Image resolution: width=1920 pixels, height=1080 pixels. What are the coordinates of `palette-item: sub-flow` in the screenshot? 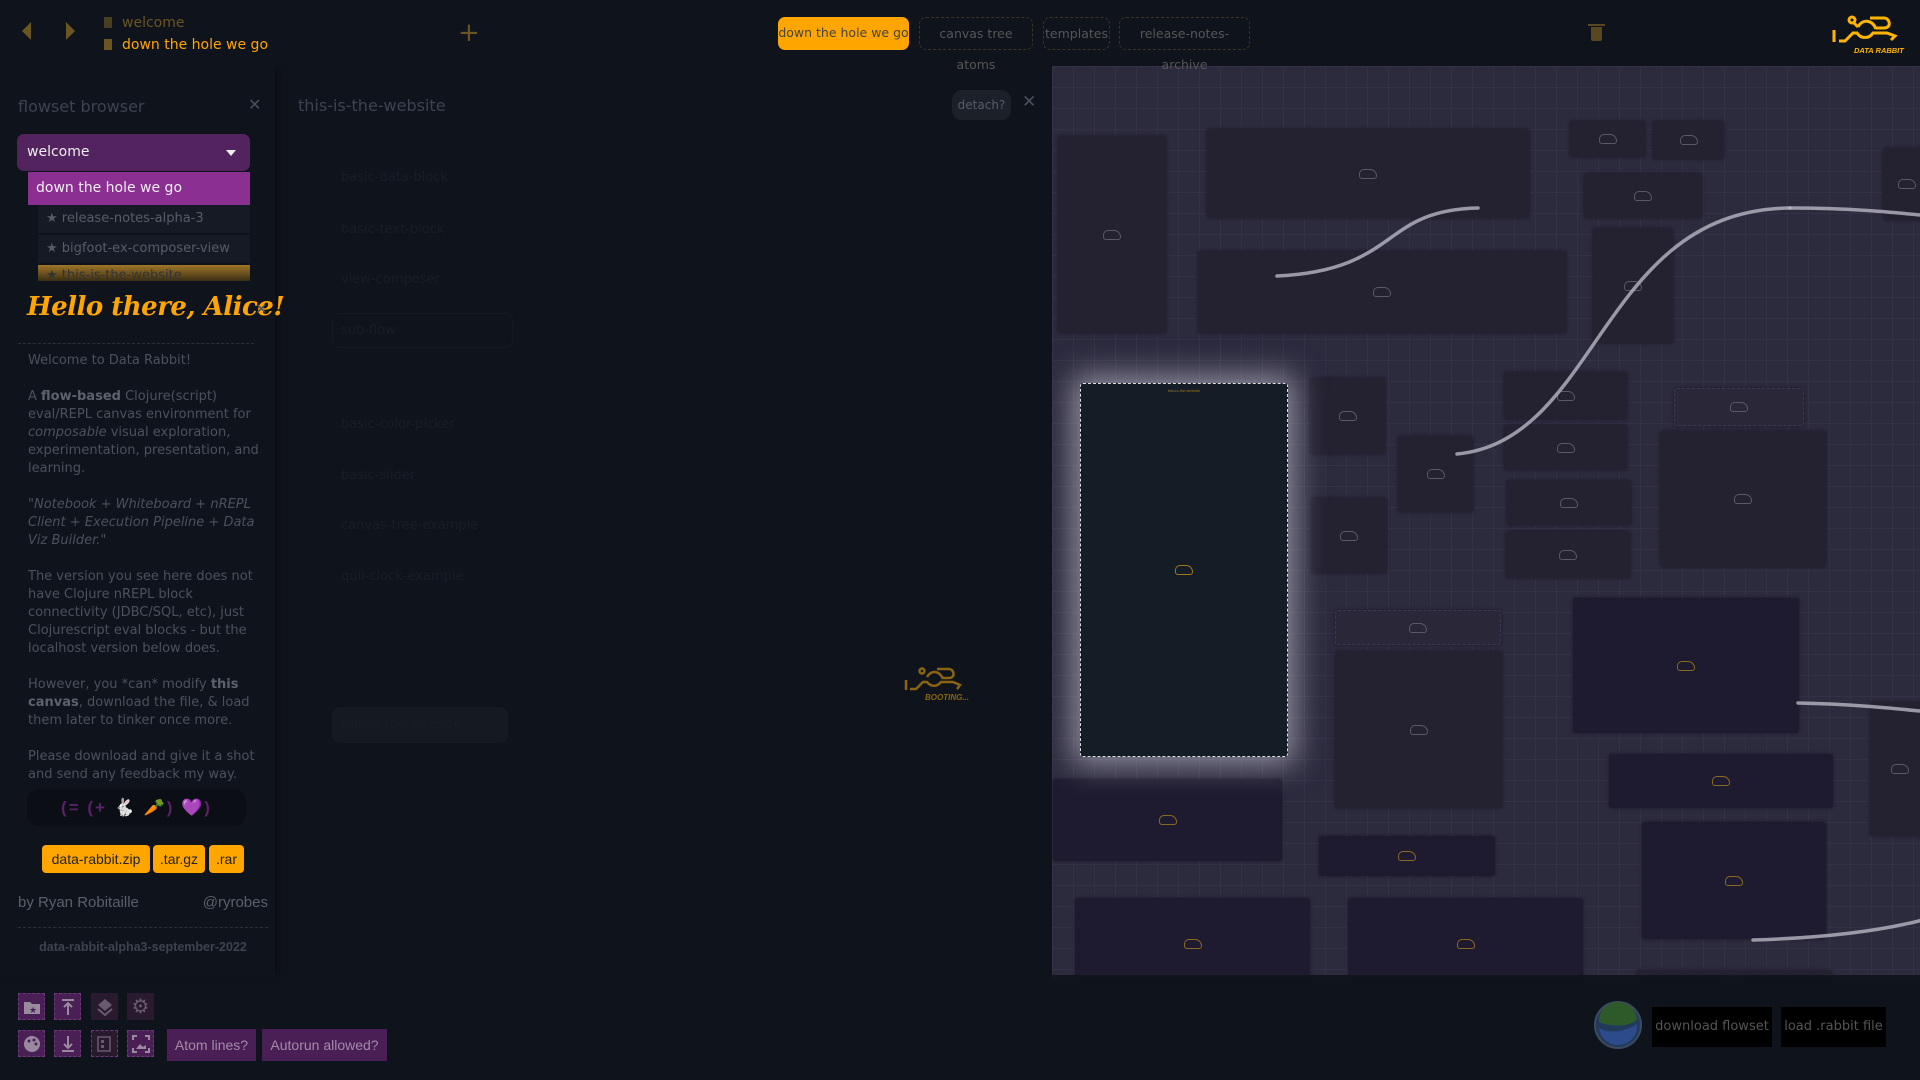 It's located at (368, 330).